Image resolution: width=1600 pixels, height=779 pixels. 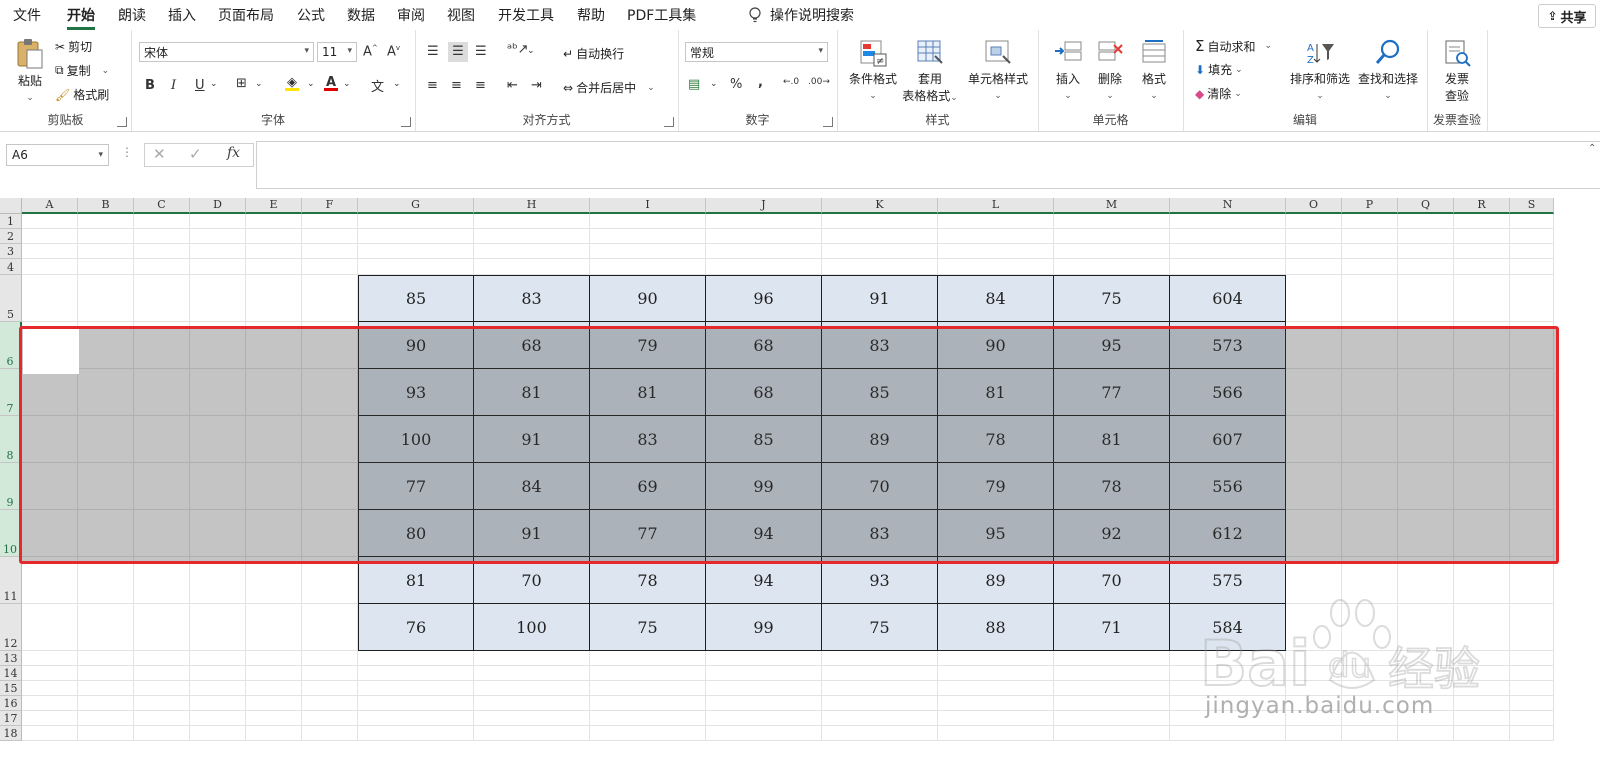 What do you see at coordinates (661, 15) in the screenshot?
I see `tab-pdf-tools: PDF工具集` at bounding box center [661, 15].